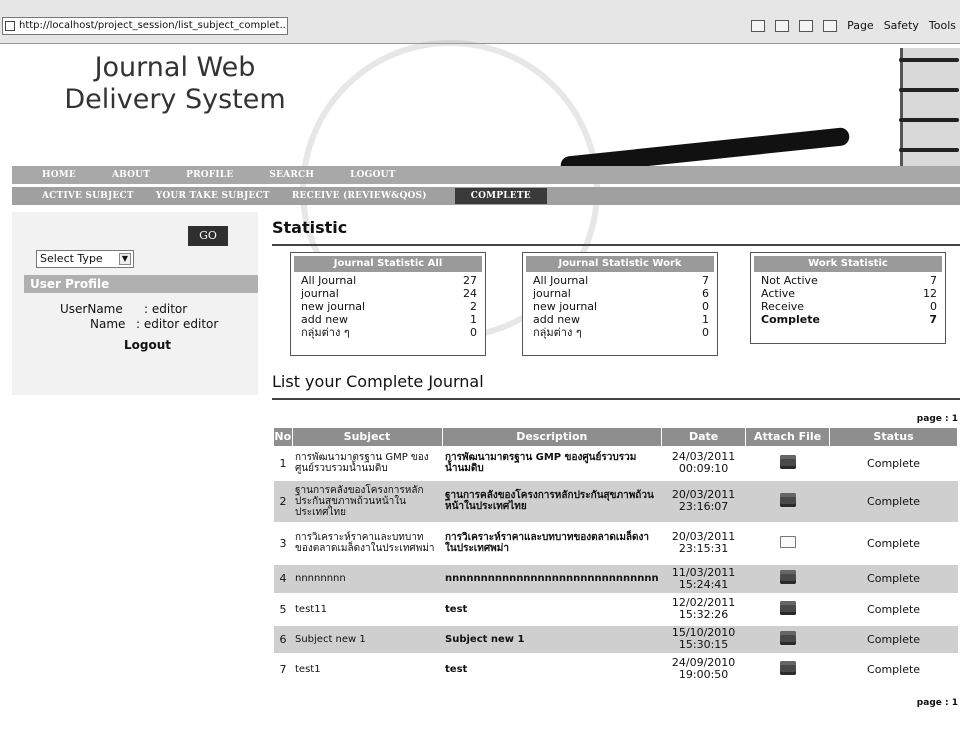 Image resolution: width=960 pixels, height=732 pixels. Describe the element at coordinates (209, 175) in the screenshot. I see `nav-profile: PROFILE` at that location.